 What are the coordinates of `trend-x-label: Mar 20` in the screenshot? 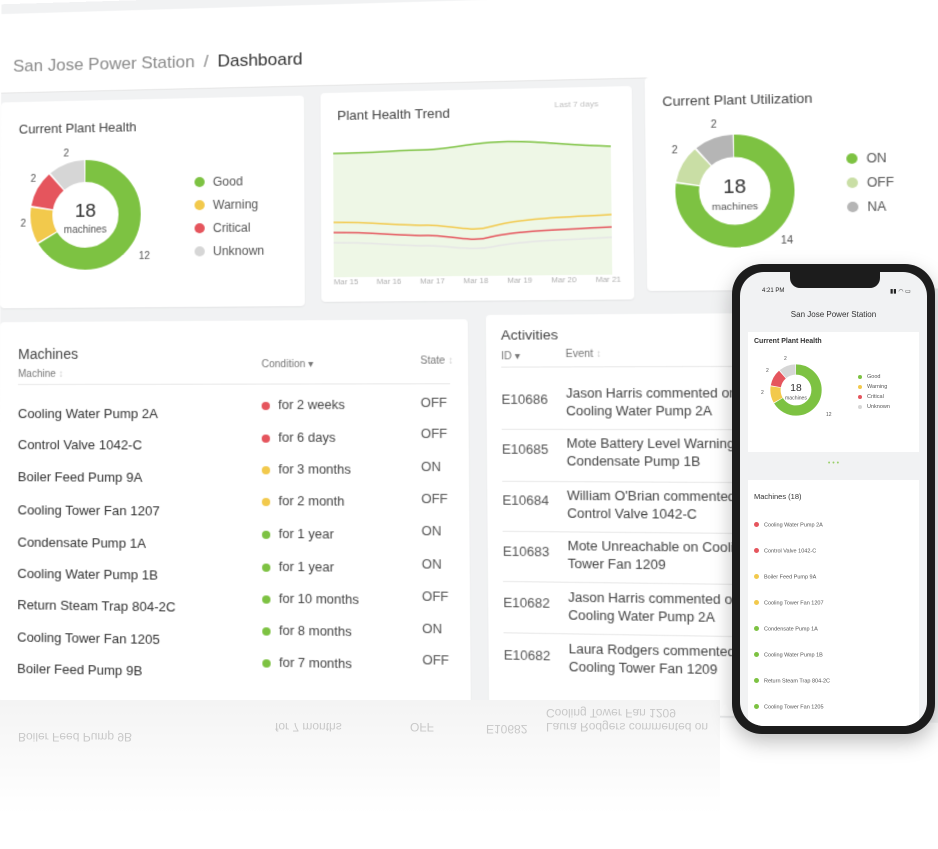 It's located at (564, 280).